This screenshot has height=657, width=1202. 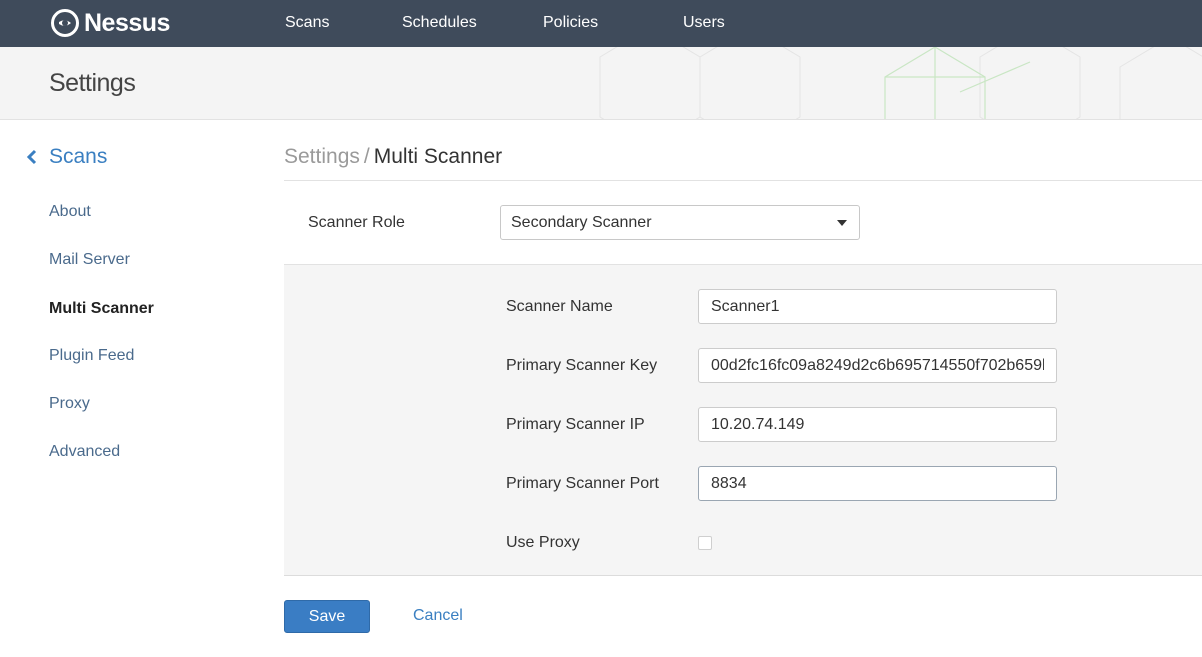 I want to click on back-link-label: Scans, so click(x=78, y=156).